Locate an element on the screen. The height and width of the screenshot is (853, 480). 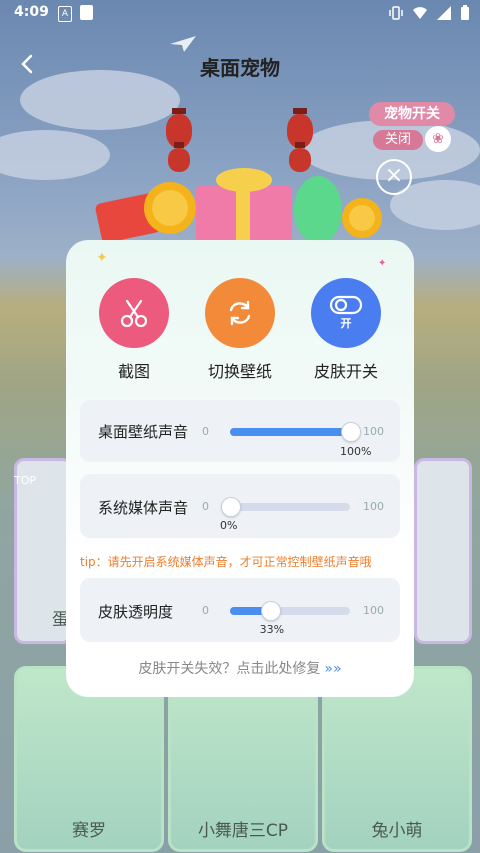
page-title: 桌面宠物 is located at coordinates (240, 68).